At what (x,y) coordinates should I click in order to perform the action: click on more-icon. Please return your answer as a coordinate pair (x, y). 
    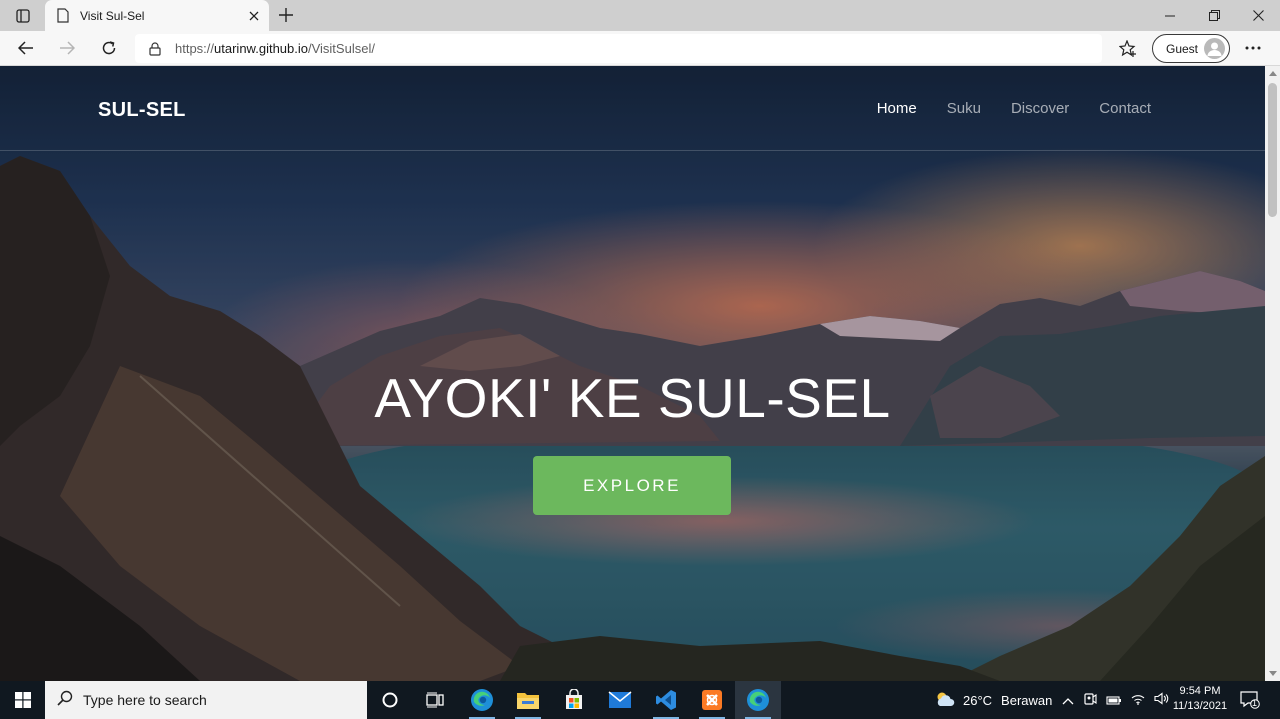
    Looking at the image, I should click on (1253, 48).